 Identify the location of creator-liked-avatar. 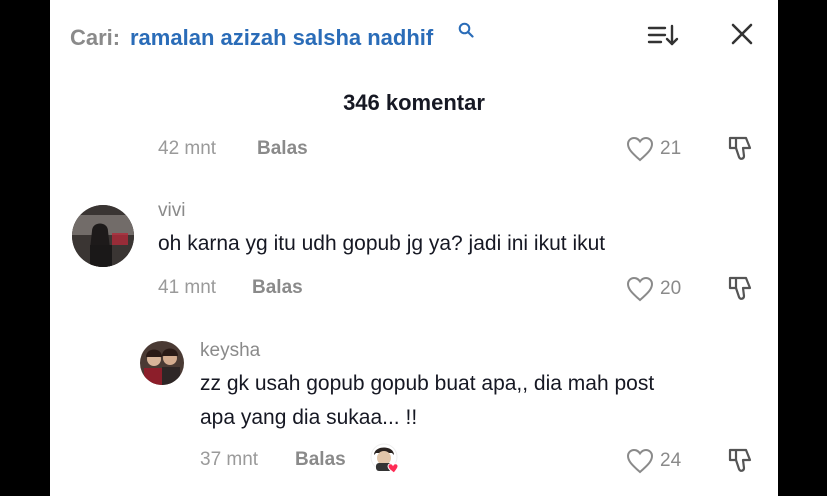
(384, 458).